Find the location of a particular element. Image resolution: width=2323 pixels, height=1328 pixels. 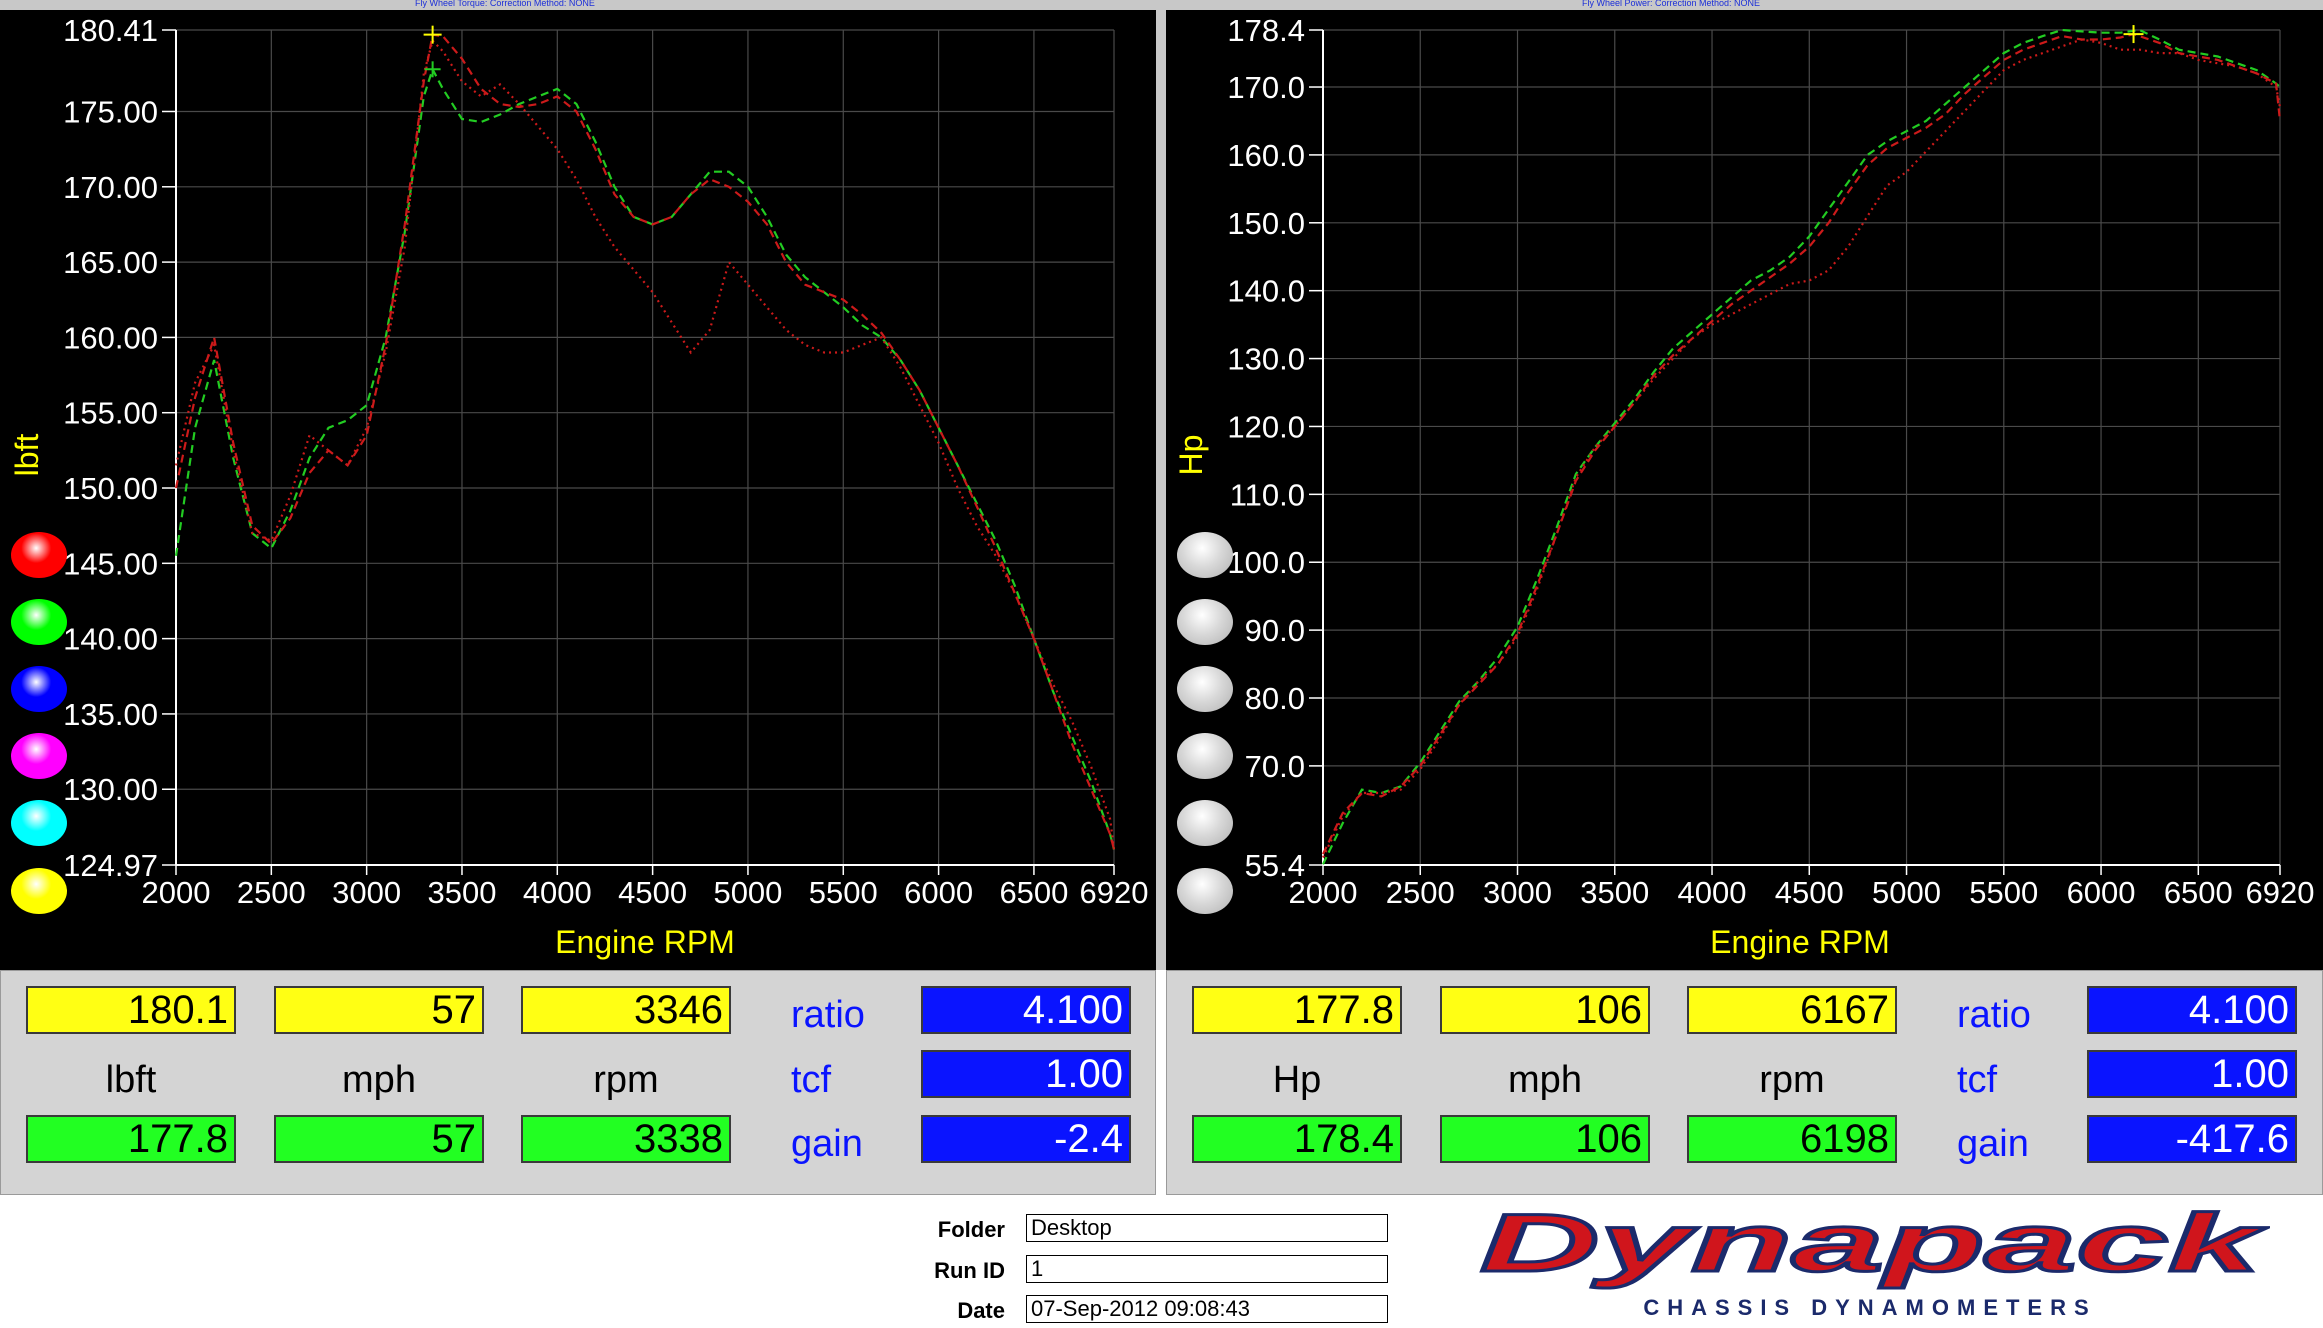

y-tick-label: 170.00 is located at coordinates (110, 187).